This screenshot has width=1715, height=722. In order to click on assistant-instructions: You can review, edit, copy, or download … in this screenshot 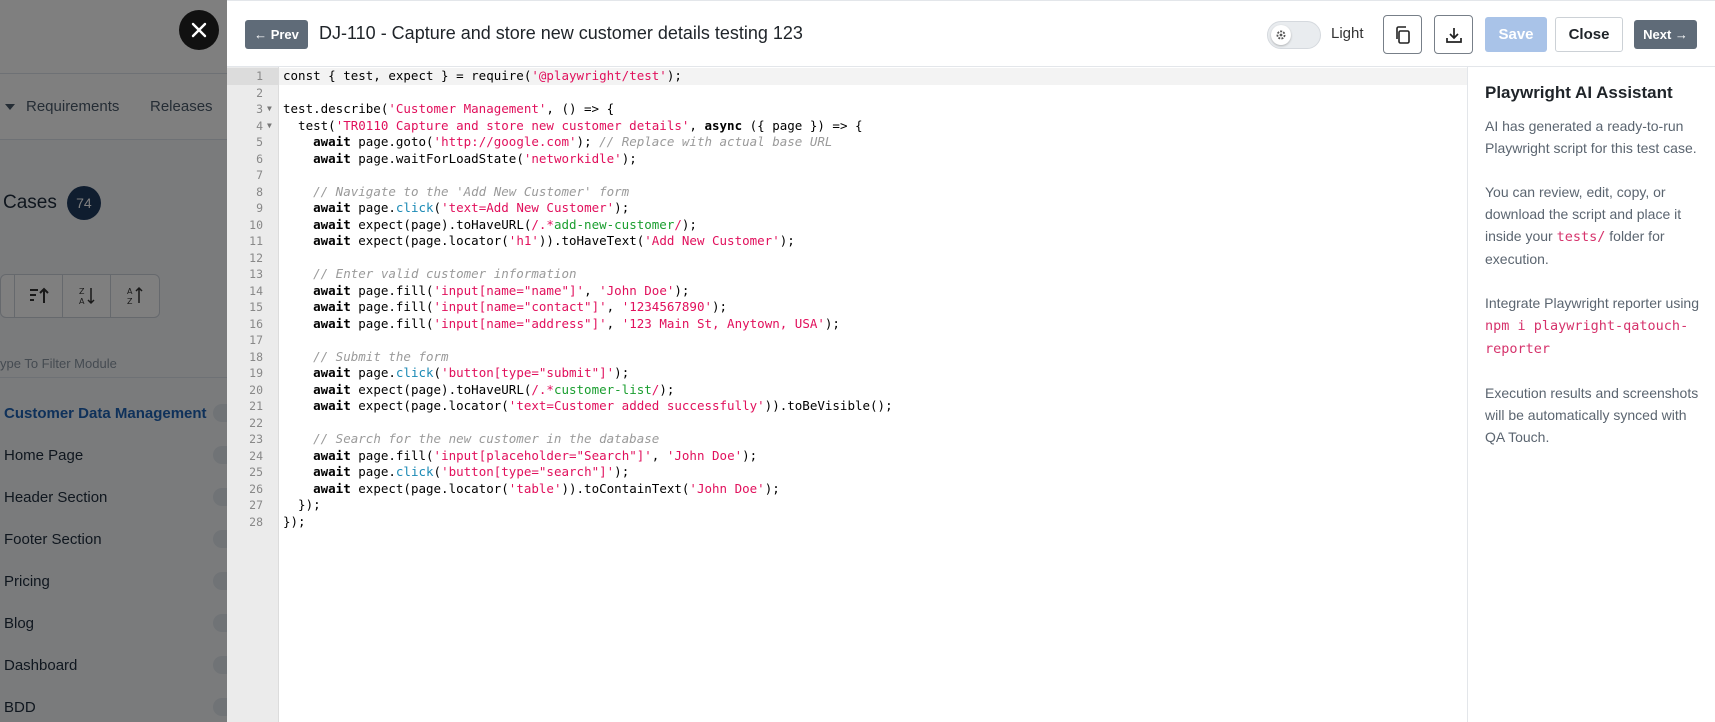, I will do `click(1592, 225)`.